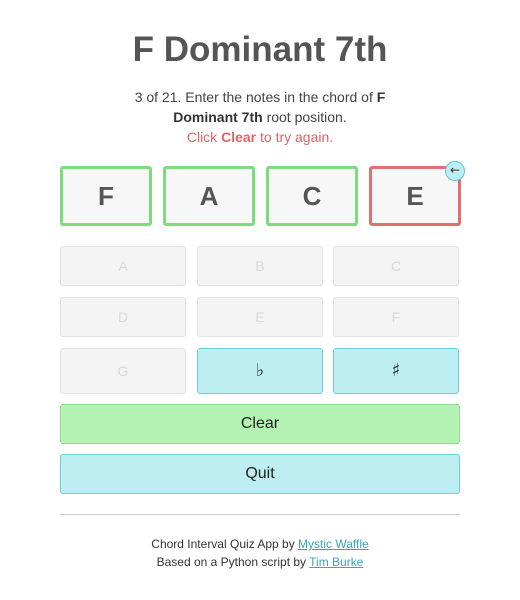 This screenshot has width=520, height=600. I want to click on sharp-button: ♯, so click(396, 371).